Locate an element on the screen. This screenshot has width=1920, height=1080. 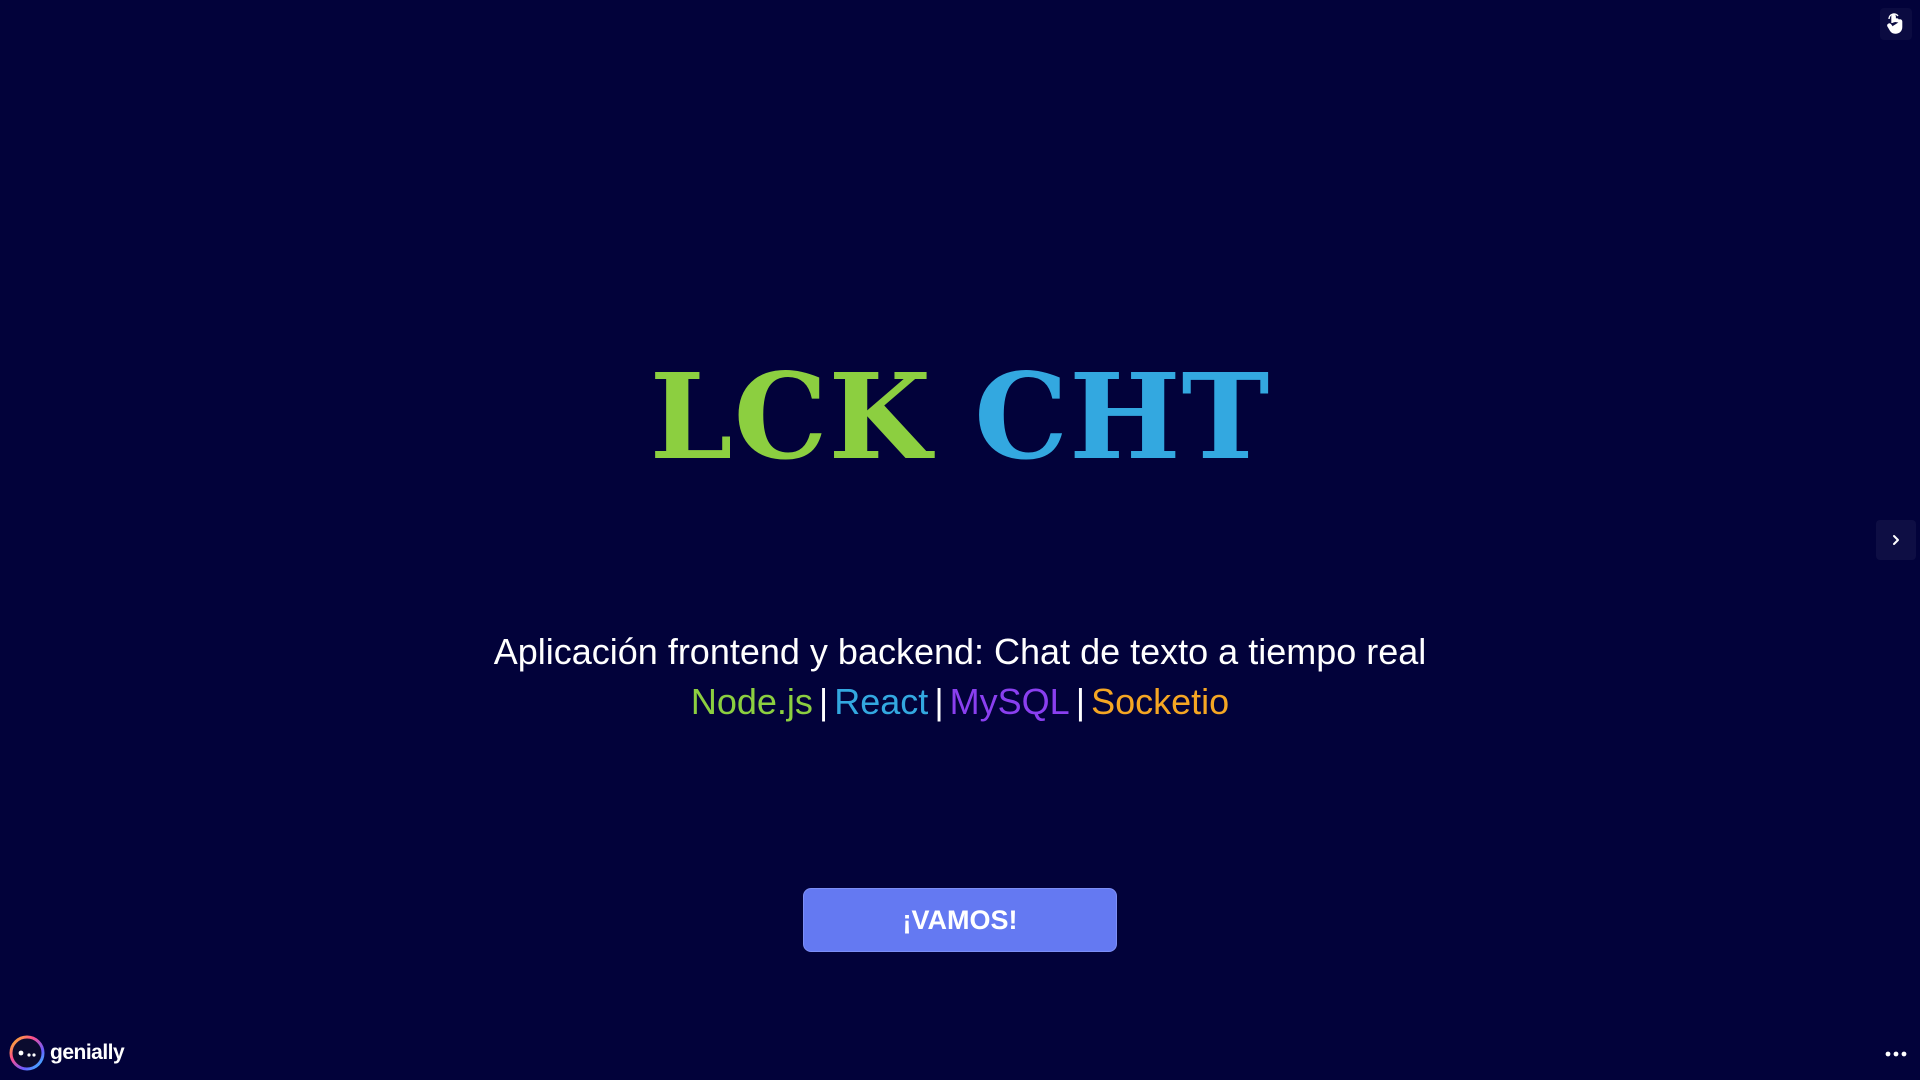
tech-stack-line: Node.js | React | MySQL | Socketio is located at coordinates (960, 702).